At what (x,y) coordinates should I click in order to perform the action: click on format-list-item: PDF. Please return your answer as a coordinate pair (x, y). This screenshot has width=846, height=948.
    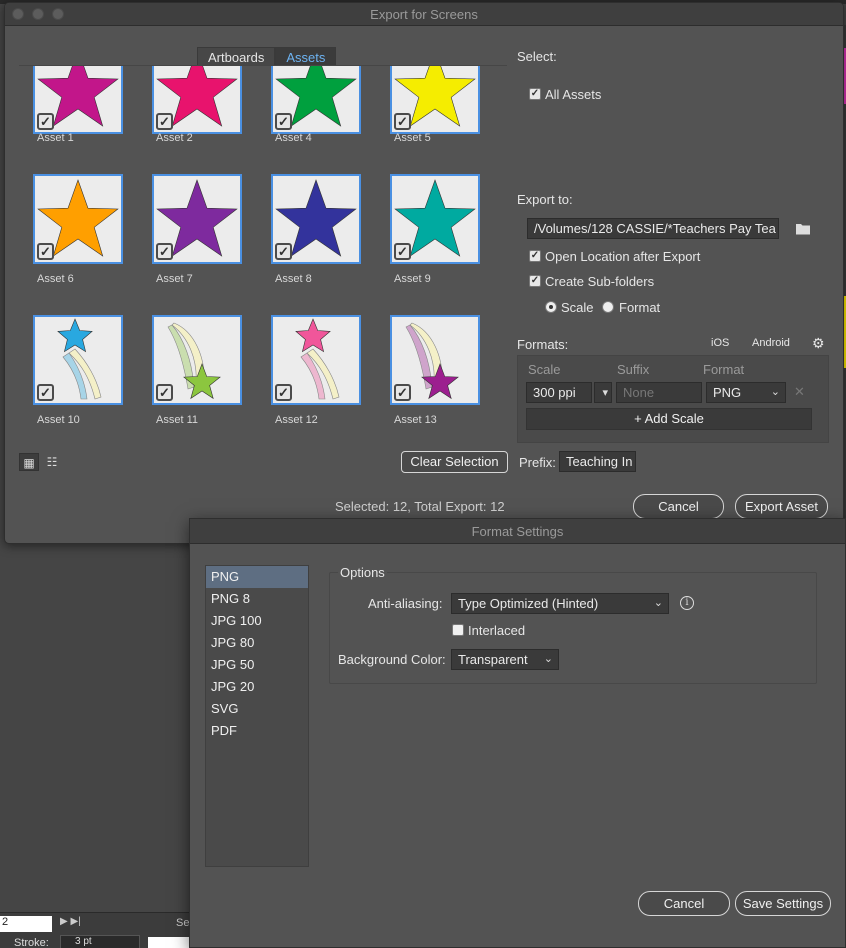
    Looking at the image, I should click on (257, 731).